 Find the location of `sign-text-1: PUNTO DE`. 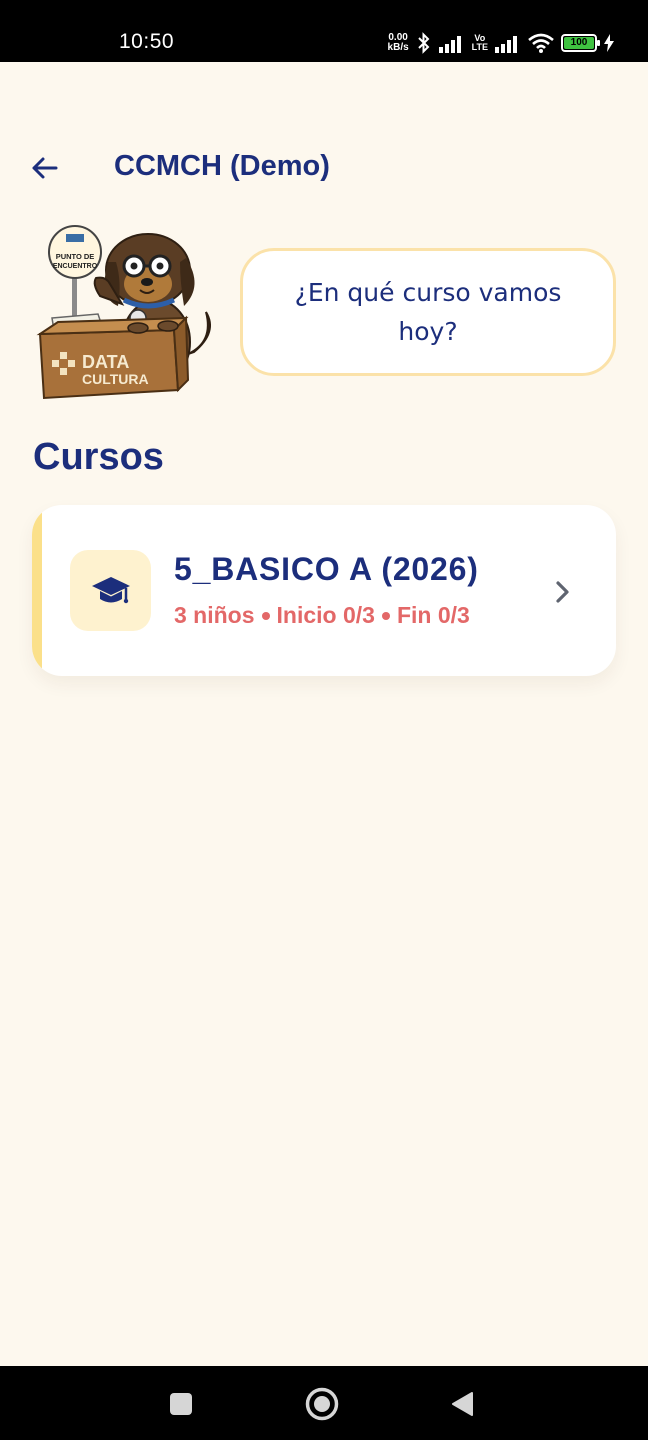

sign-text-1: PUNTO DE is located at coordinates (75, 256).